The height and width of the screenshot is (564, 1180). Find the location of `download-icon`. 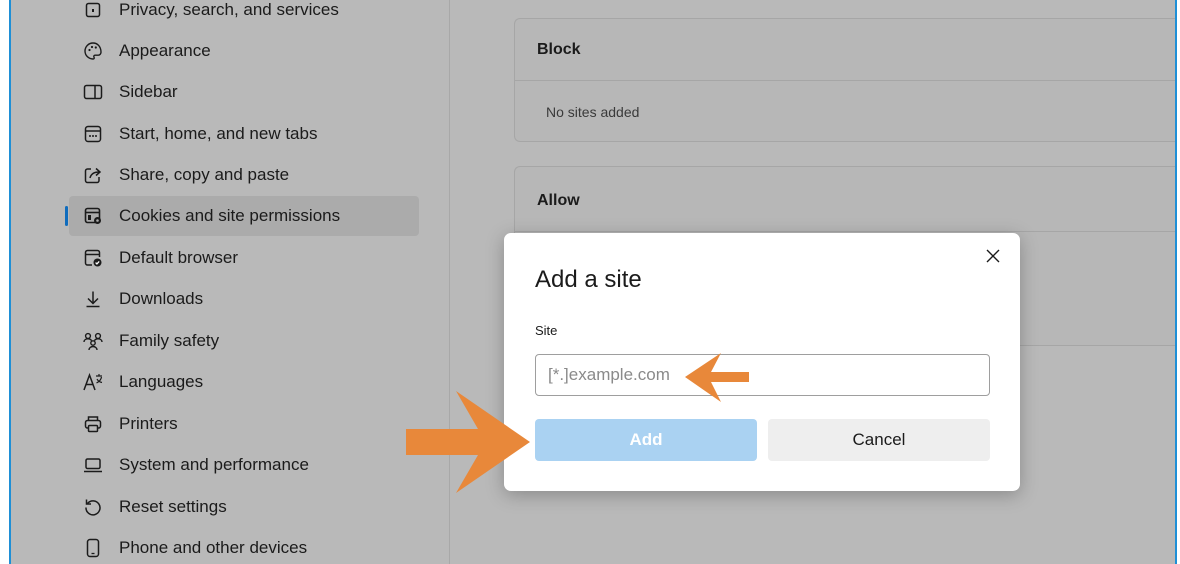

download-icon is located at coordinates (93, 299).